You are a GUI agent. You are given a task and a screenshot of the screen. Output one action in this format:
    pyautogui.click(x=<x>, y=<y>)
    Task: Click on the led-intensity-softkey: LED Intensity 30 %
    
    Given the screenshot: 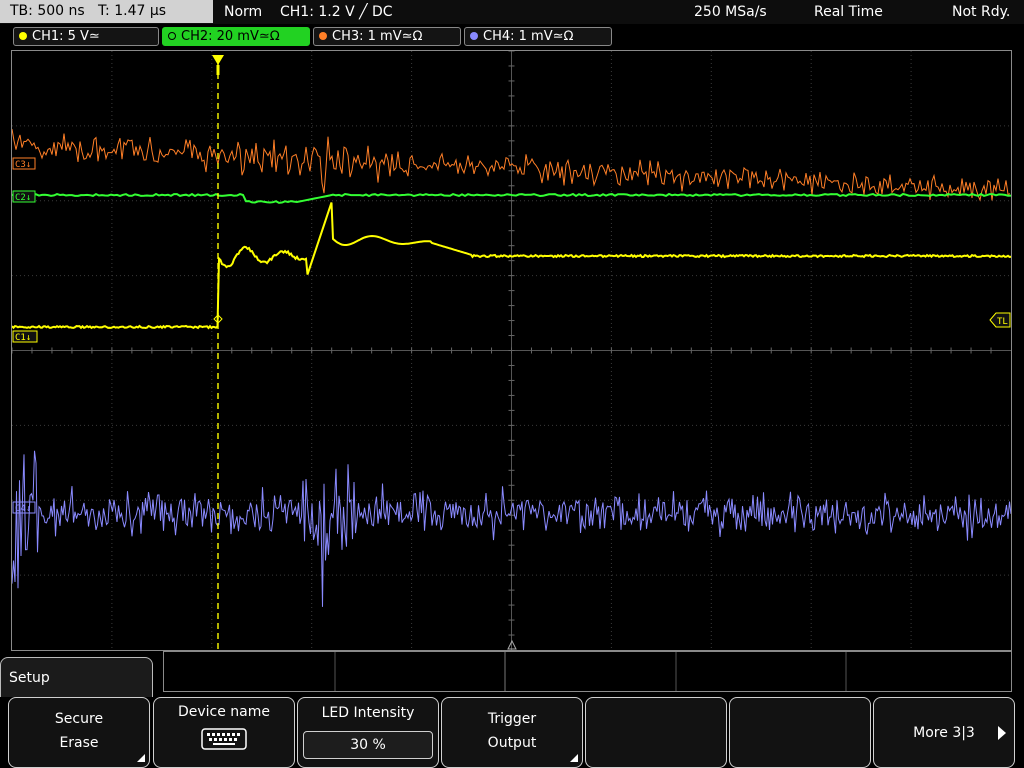 What is the action you would take?
    pyautogui.click(x=368, y=732)
    